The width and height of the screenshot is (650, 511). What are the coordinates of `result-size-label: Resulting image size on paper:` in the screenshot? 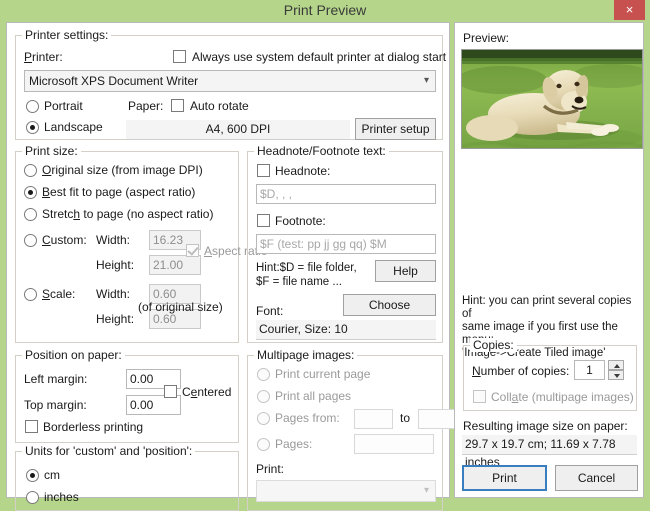 It's located at (545, 426).